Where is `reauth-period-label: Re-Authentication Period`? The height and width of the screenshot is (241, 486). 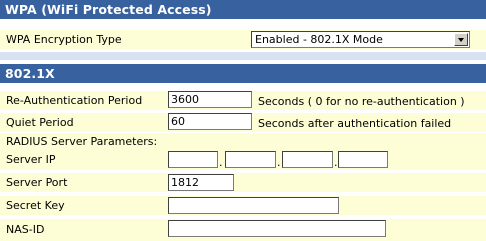
reauth-period-label: Re-Authentication Period is located at coordinates (74, 100).